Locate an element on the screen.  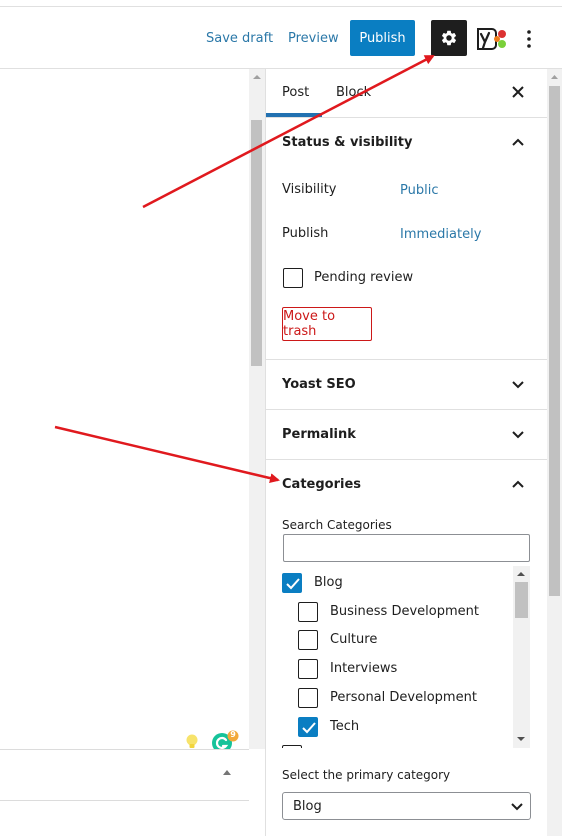
yoast-logo-icon is located at coordinates (491, 39).